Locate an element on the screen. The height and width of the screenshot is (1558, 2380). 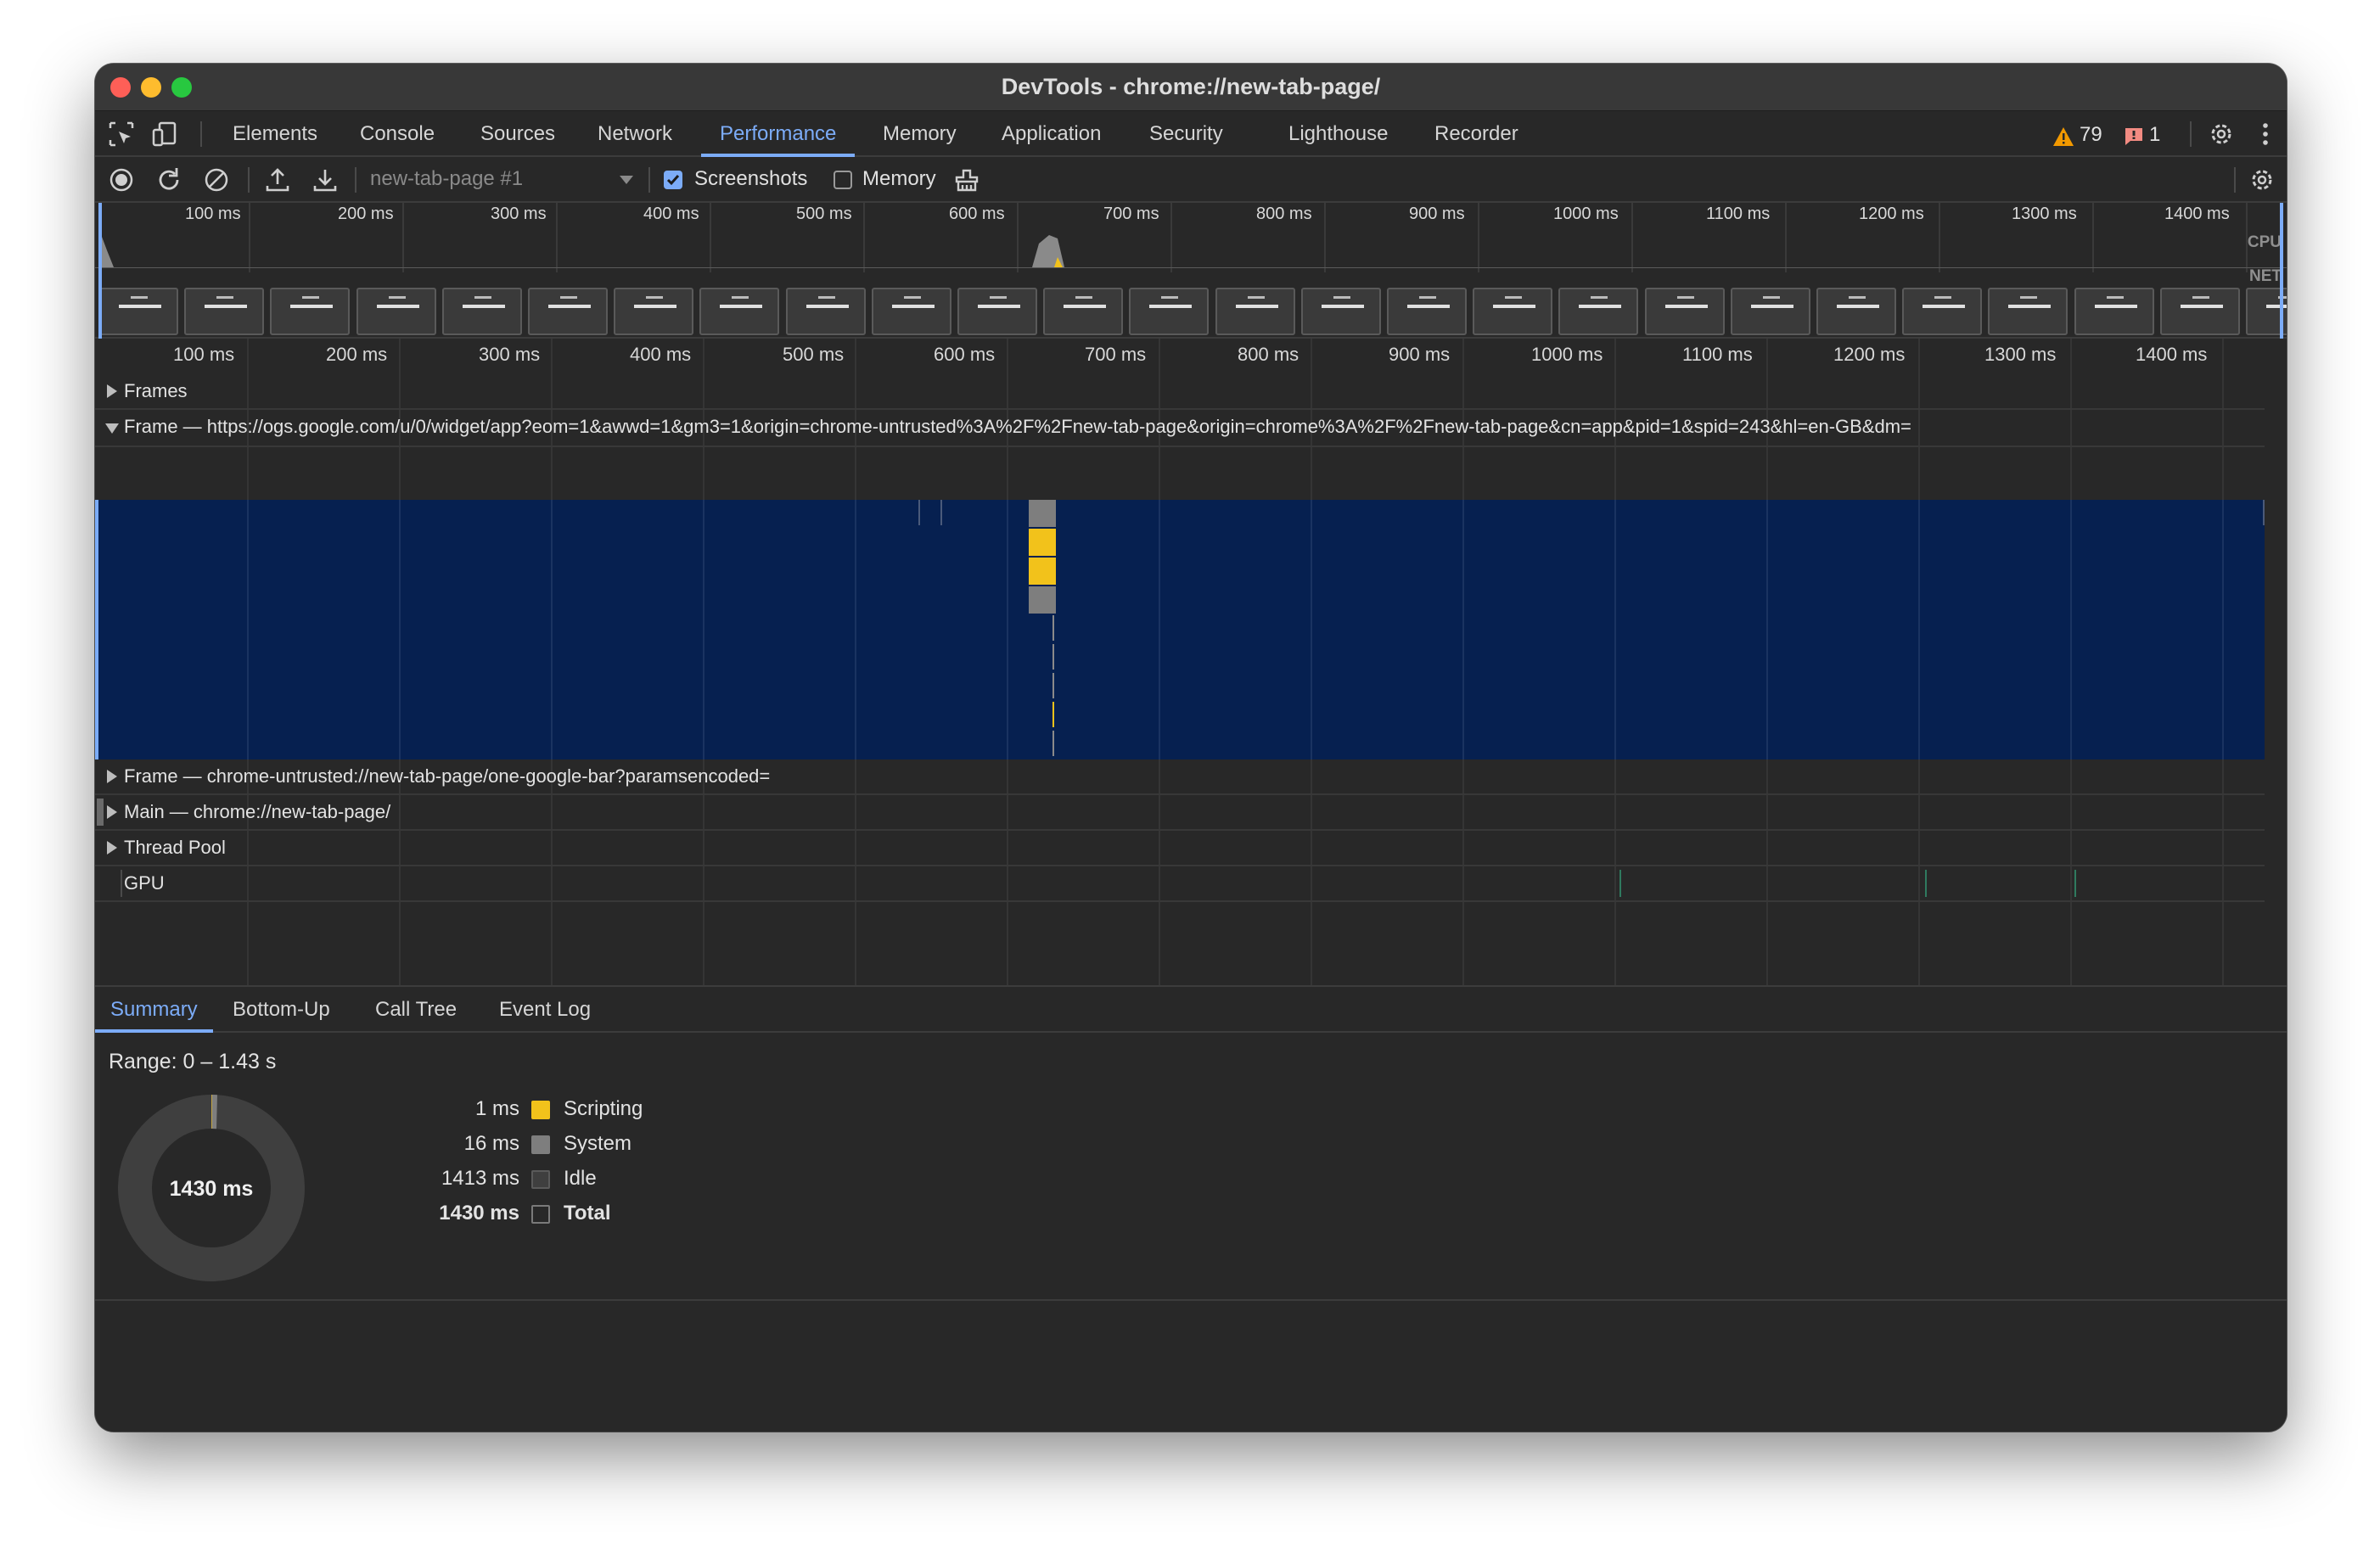
screenshots-checkbox is located at coordinates (673, 180).